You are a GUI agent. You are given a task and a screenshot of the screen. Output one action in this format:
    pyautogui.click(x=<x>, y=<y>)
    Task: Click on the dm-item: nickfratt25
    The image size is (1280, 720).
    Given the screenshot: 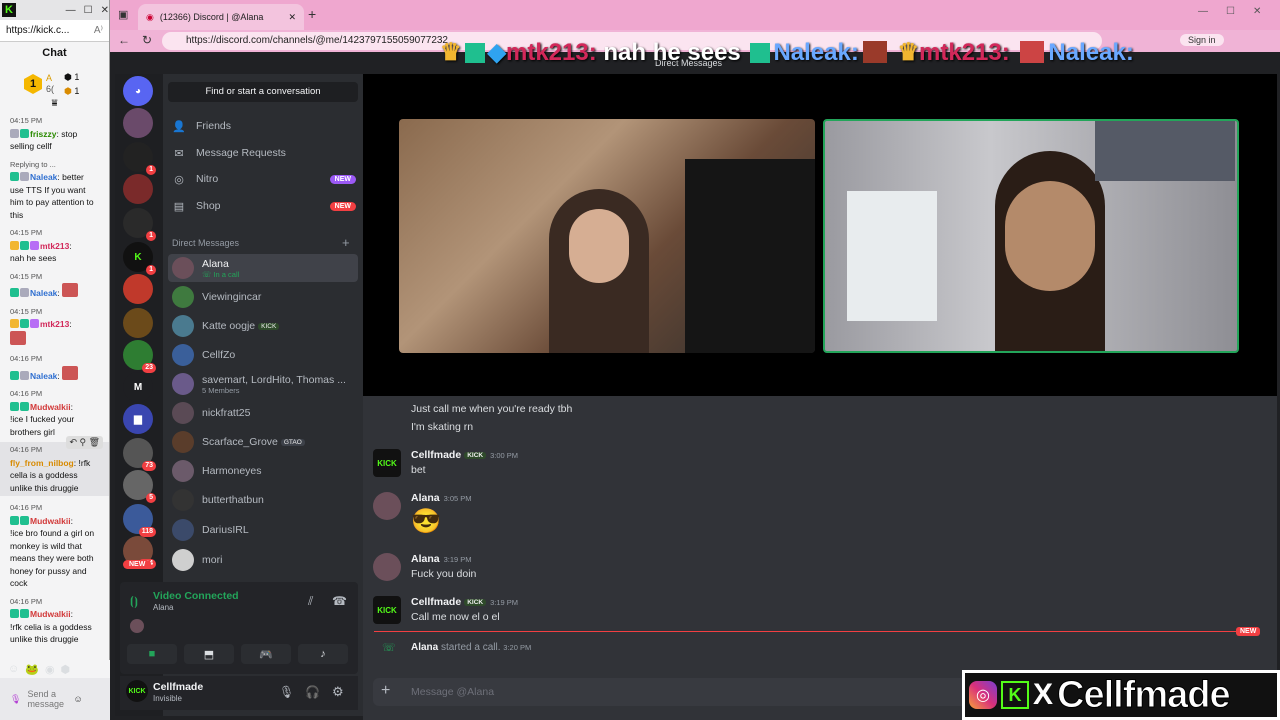 What is the action you would take?
    pyautogui.click(x=263, y=413)
    